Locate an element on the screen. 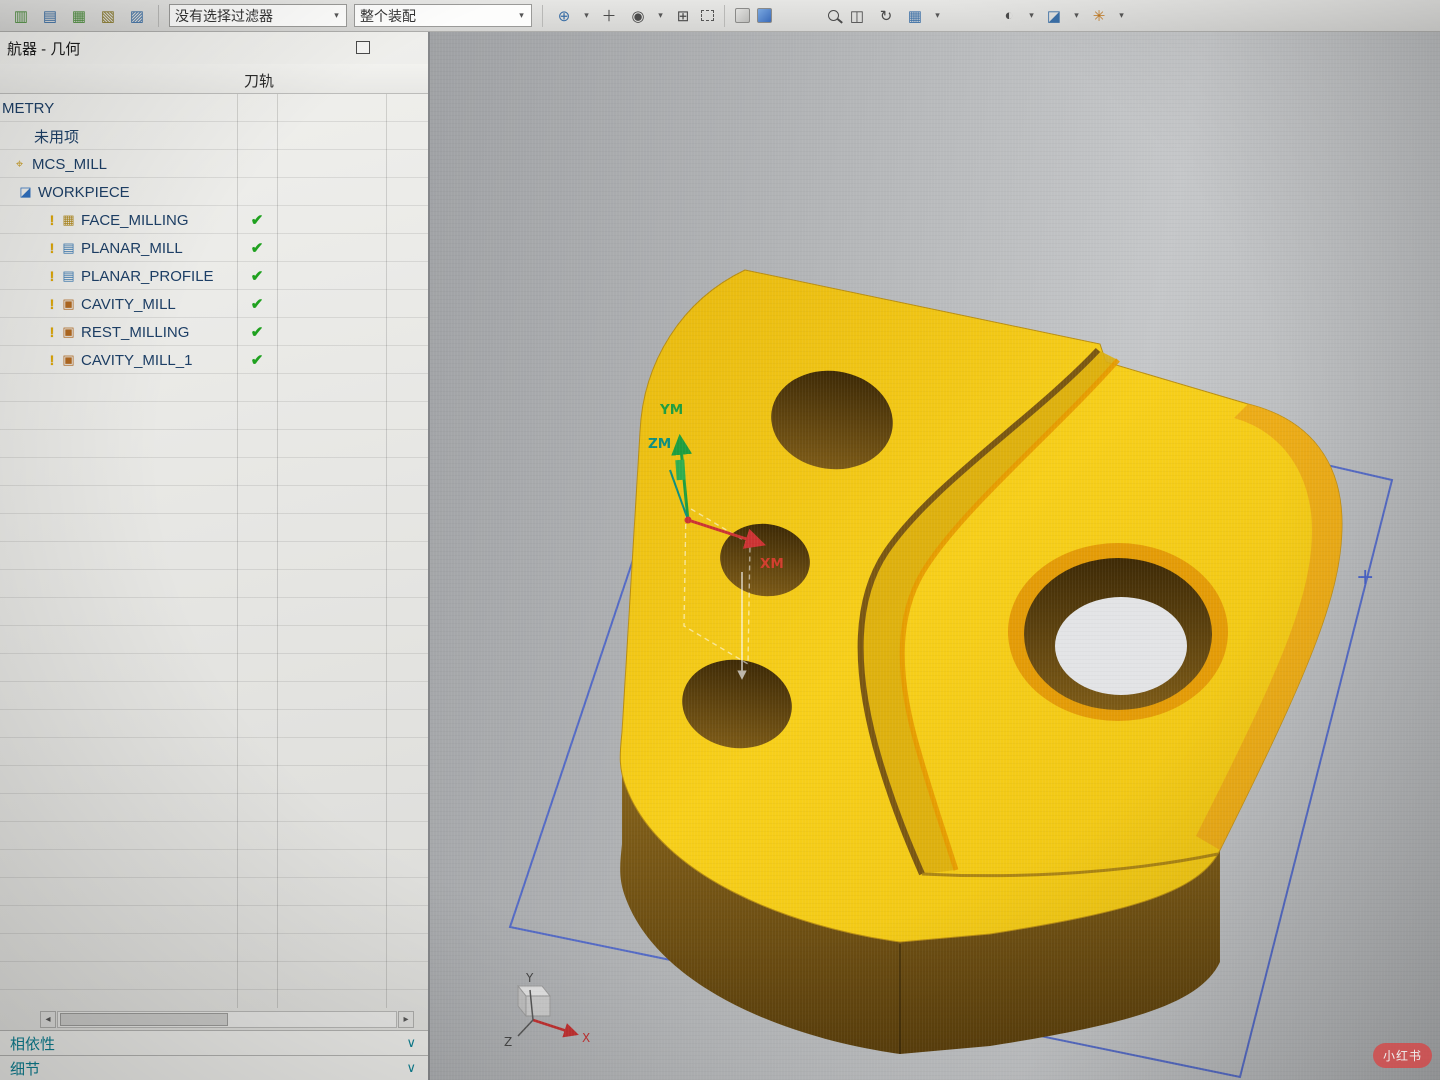 The image size is (1440, 1080). tree-row-mcs-mill: ⌖ MCS_MILL is located at coordinates (214, 164).